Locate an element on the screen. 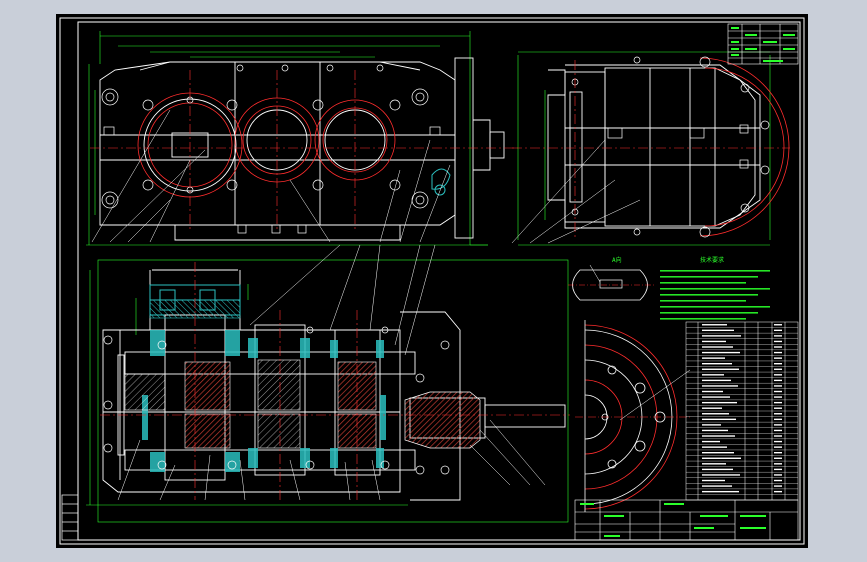 This screenshot has width=867, height=562. tech-notes-lines is located at coordinates (715, 295).